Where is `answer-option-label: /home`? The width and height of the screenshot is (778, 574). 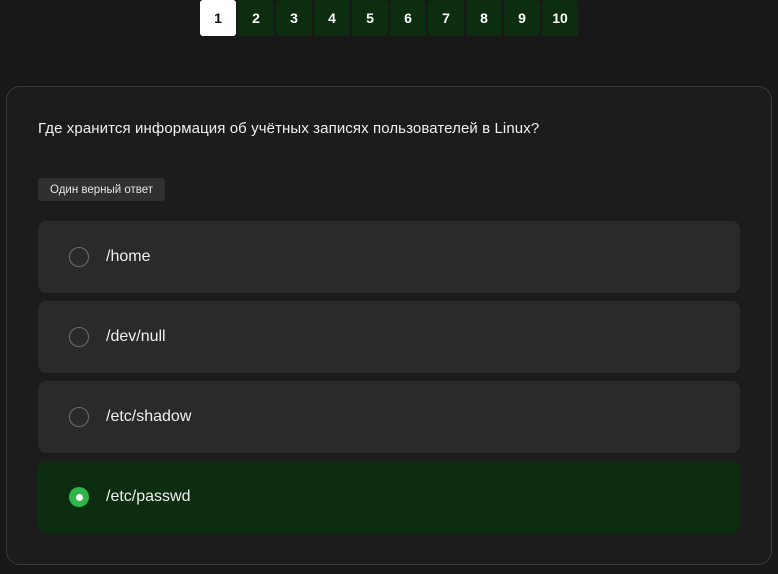
answer-option-label: /home is located at coordinates (128, 256).